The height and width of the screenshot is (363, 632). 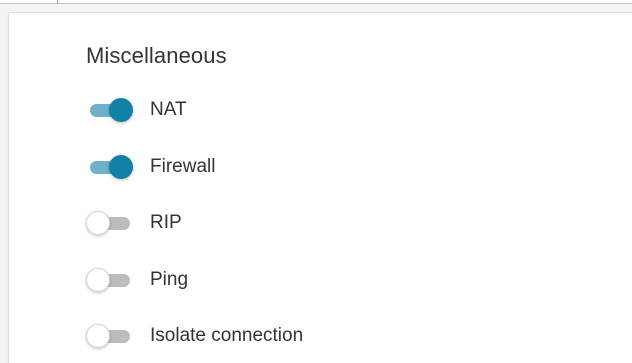 I want to click on top-divider, so click(x=316, y=2).